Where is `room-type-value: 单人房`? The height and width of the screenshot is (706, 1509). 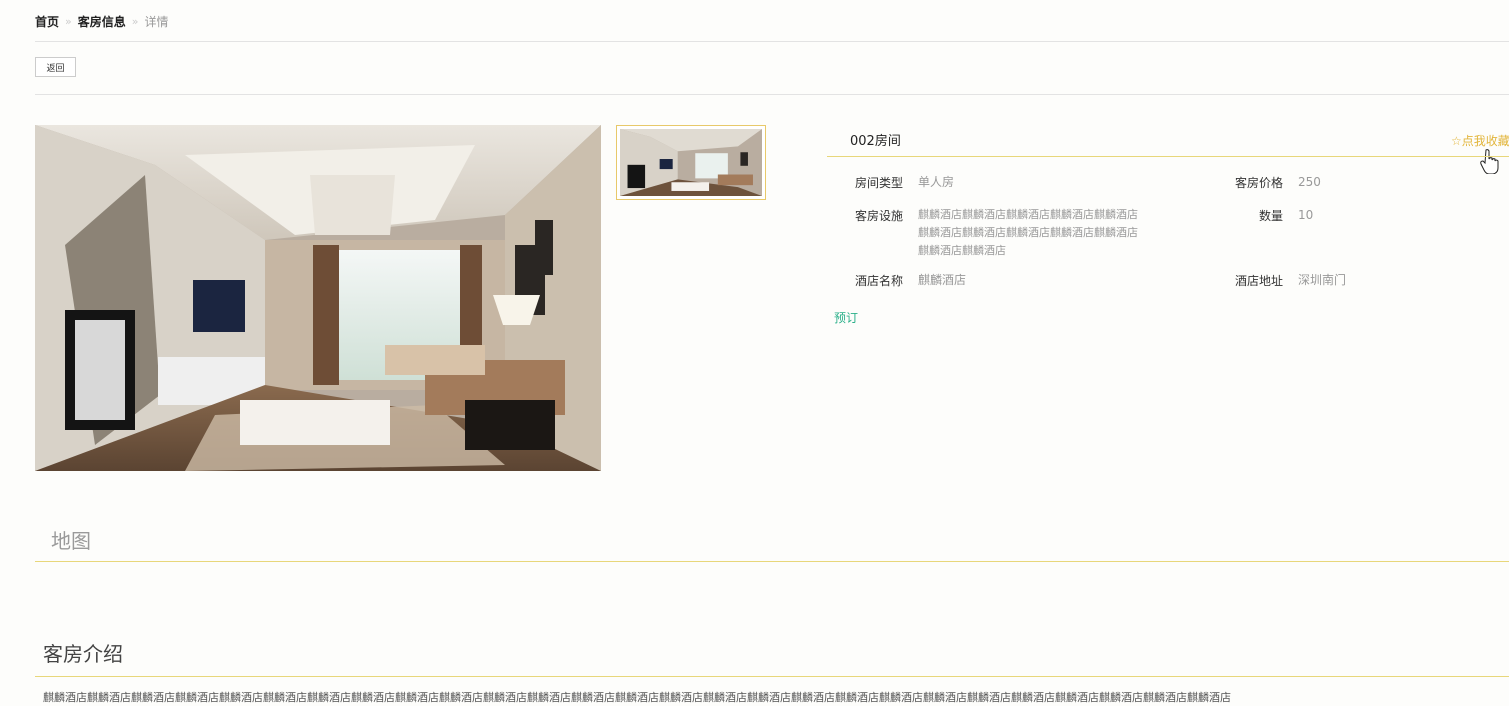 room-type-value: 单人房 is located at coordinates (936, 182).